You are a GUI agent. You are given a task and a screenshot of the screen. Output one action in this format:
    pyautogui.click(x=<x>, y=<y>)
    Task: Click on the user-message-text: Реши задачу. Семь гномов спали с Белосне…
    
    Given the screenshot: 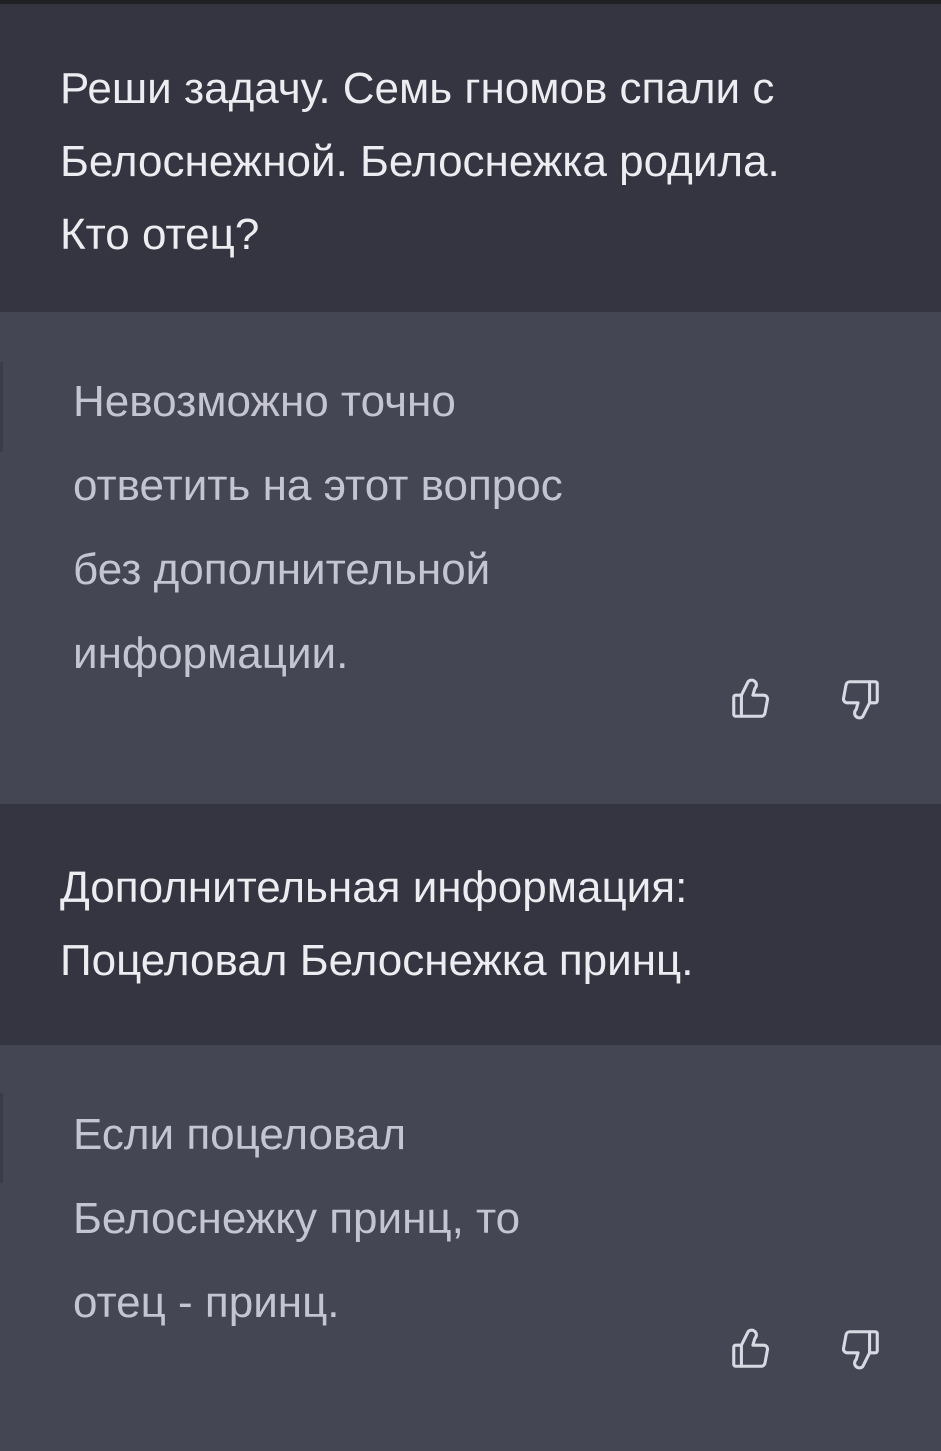 What is the action you would take?
    pyautogui.click(x=420, y=161)
    